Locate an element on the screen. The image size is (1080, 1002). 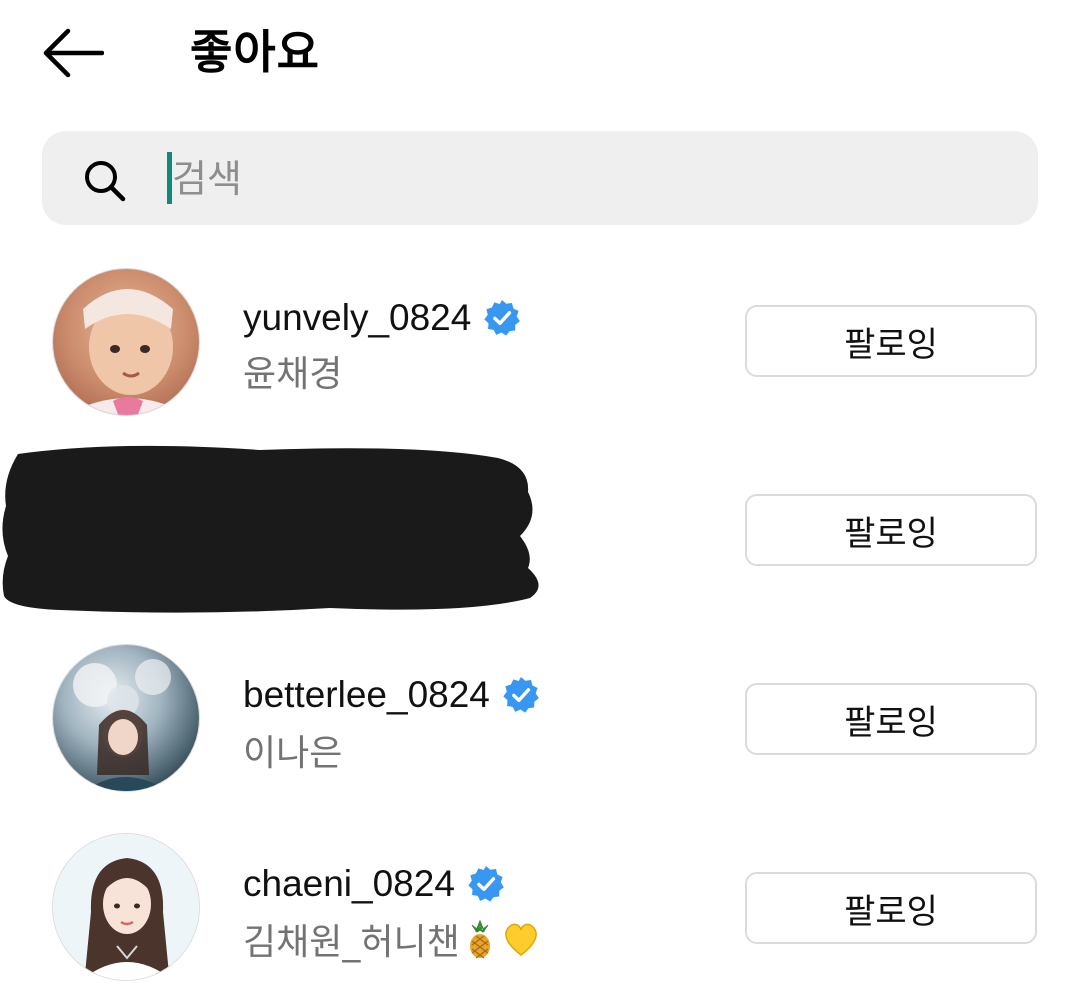
like-row: chaeni_0824 김채원_허니챈 팔로잉 is located at coordinates (540, 908).